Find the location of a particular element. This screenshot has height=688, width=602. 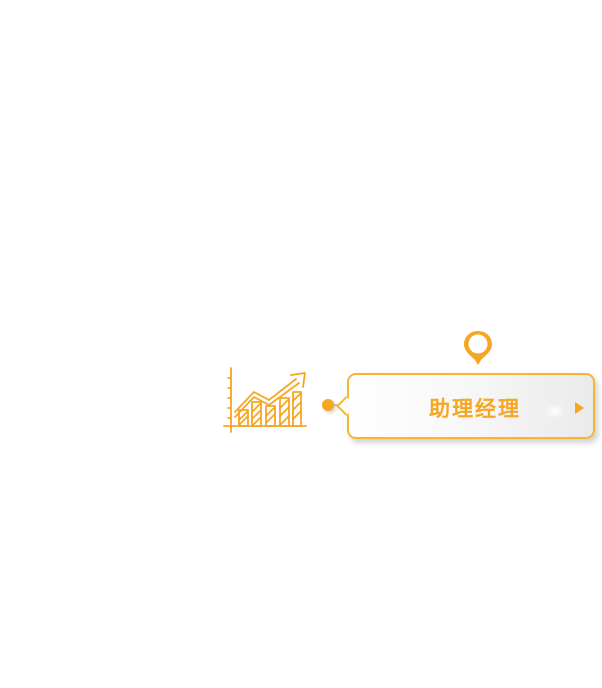

role-node-card: 助理经理 is located at coordinates (471, 406).